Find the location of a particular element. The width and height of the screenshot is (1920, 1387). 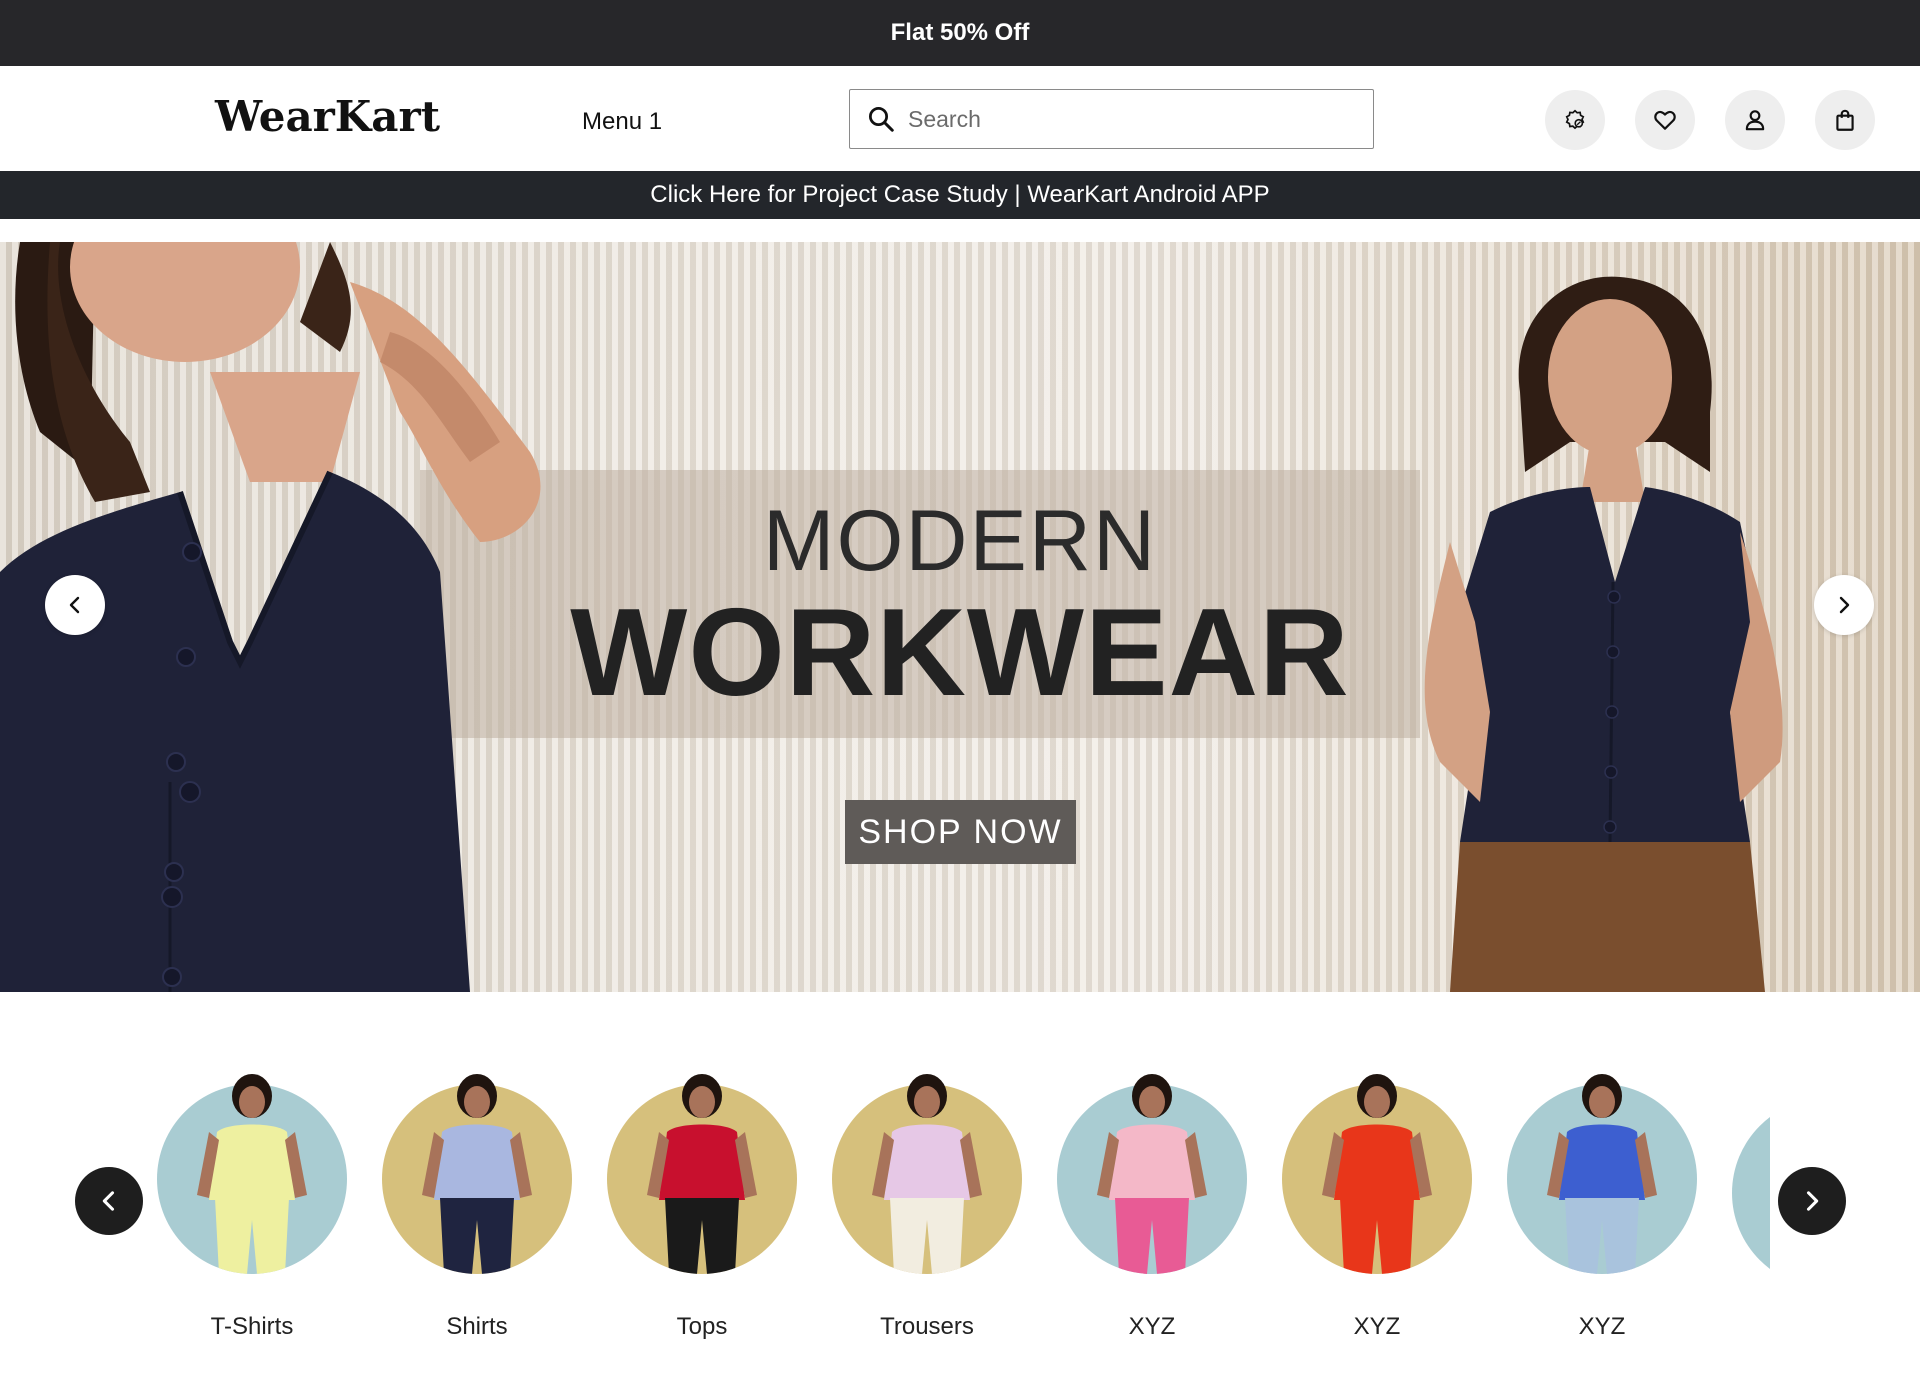

shop-now-button: SHOP NOW is located at coordinates (960, 832).